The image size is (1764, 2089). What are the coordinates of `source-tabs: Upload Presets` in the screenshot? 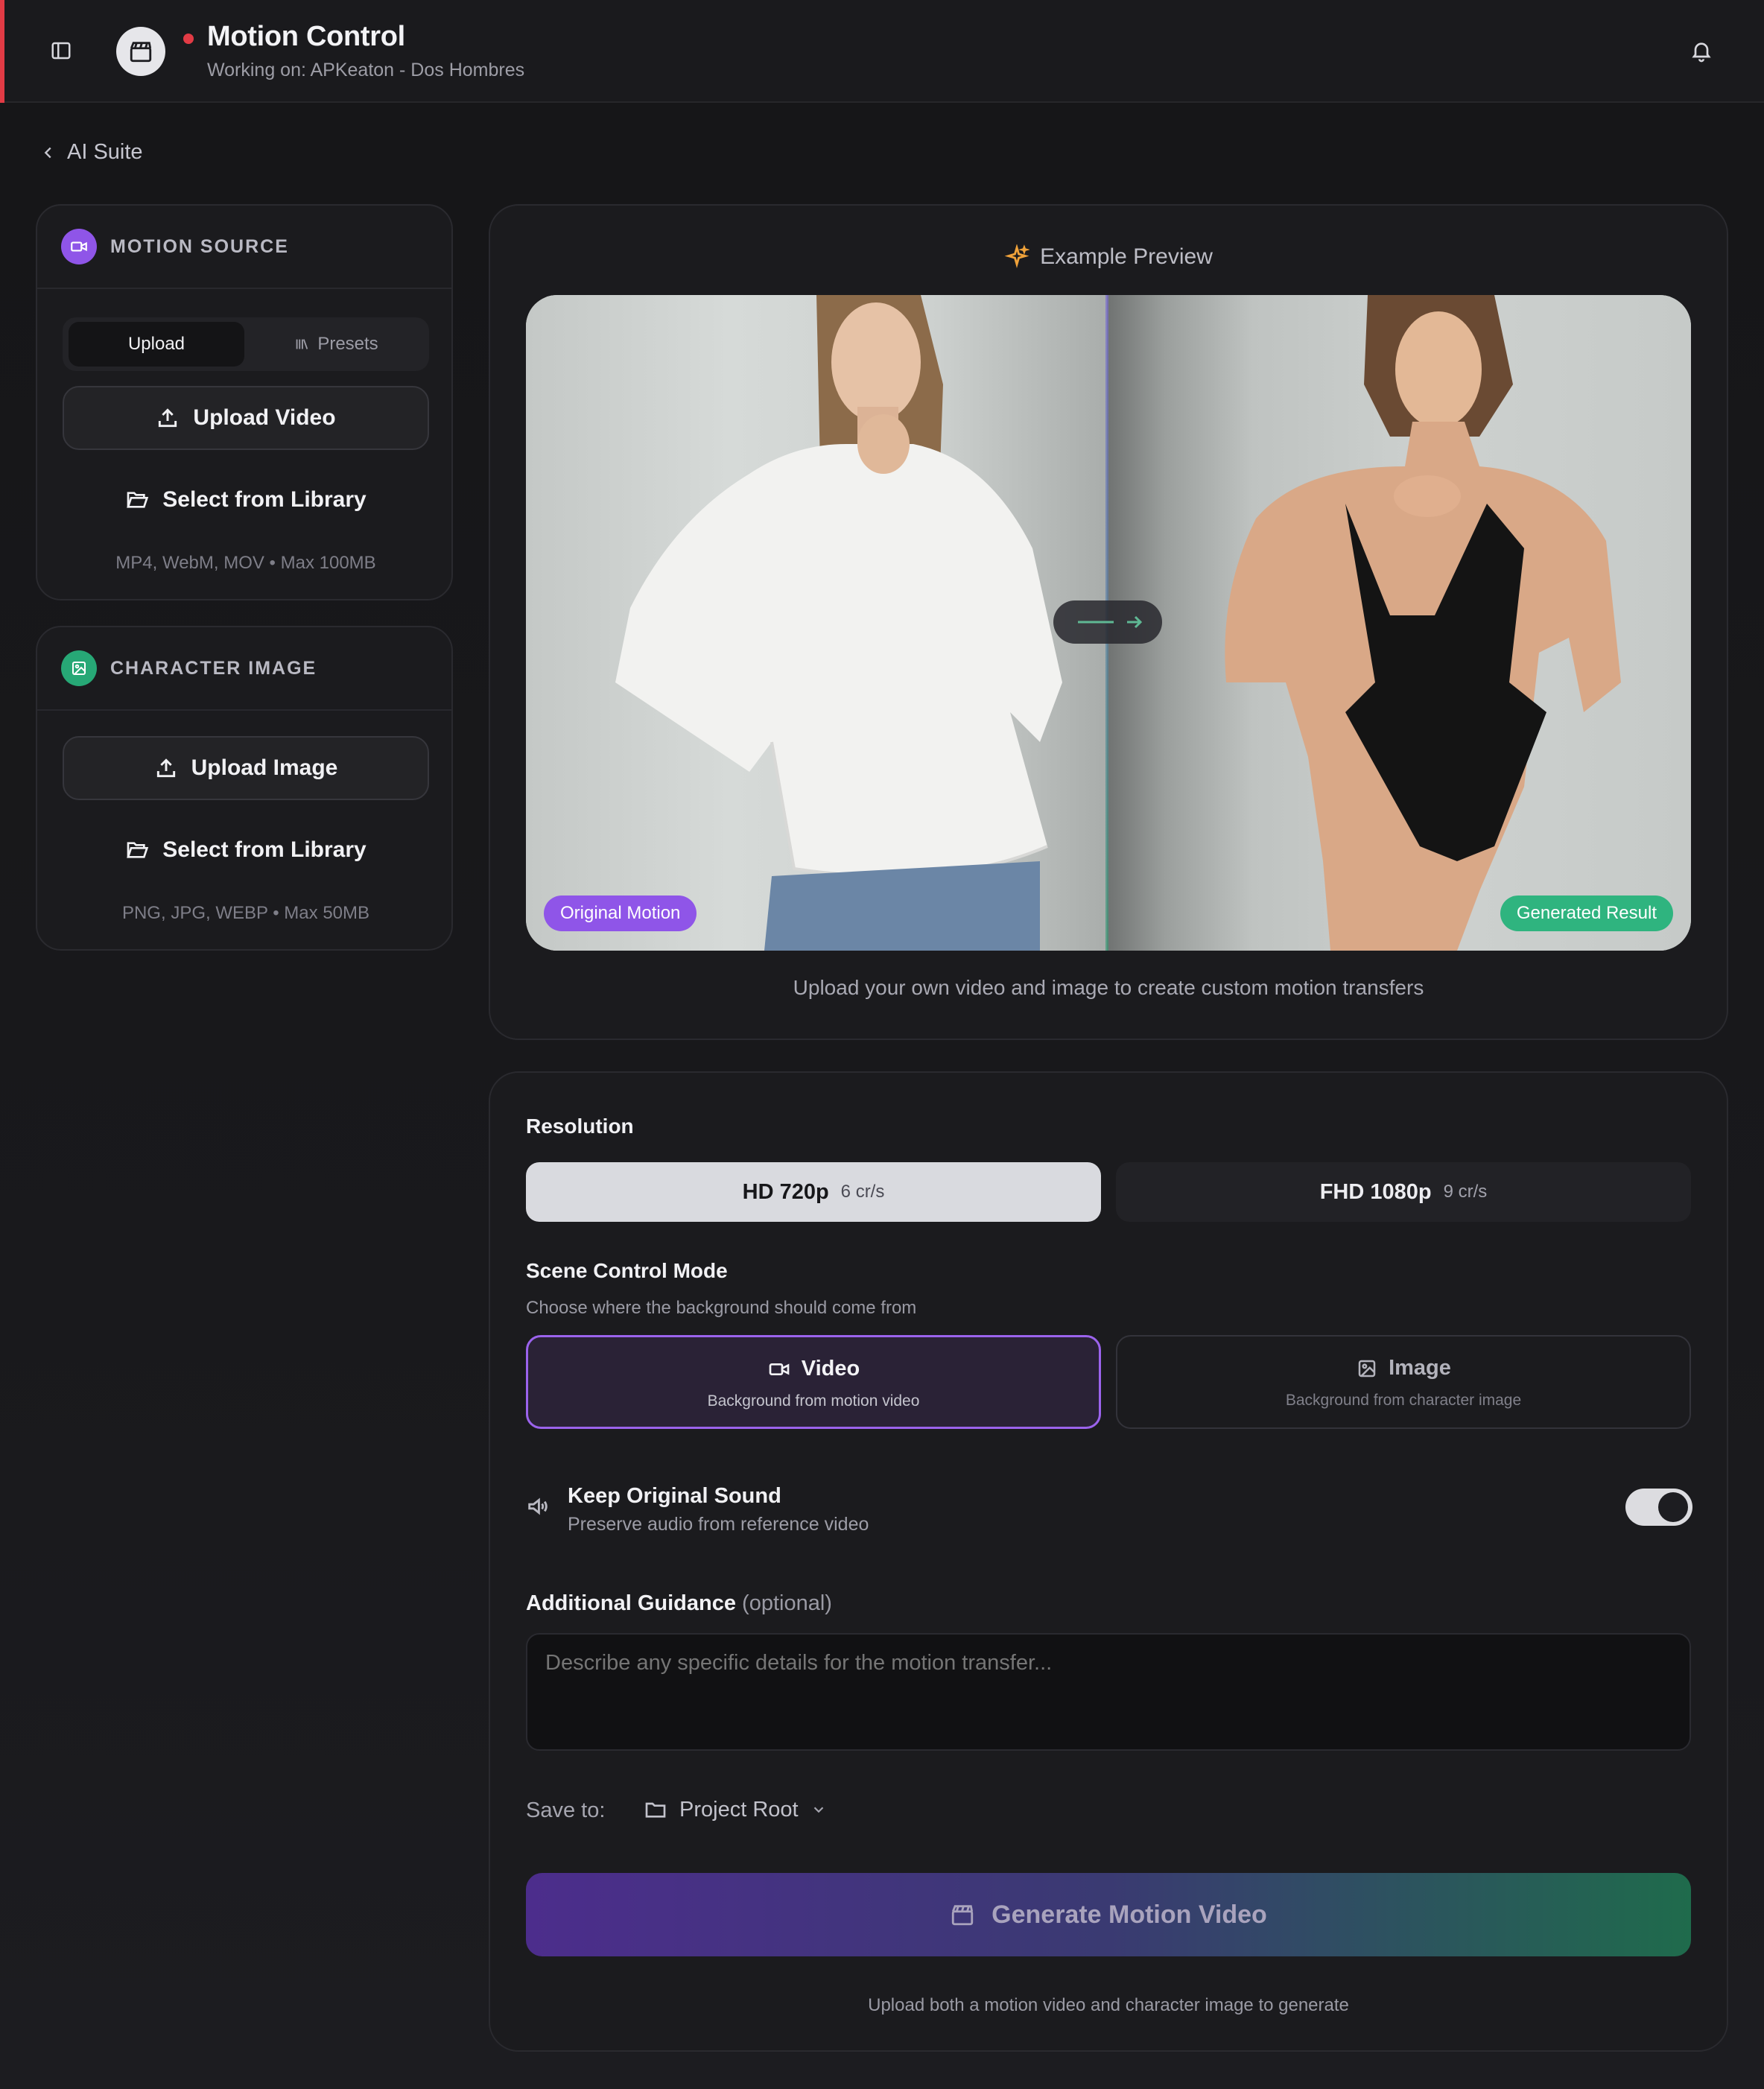 It's located at (246, 344).